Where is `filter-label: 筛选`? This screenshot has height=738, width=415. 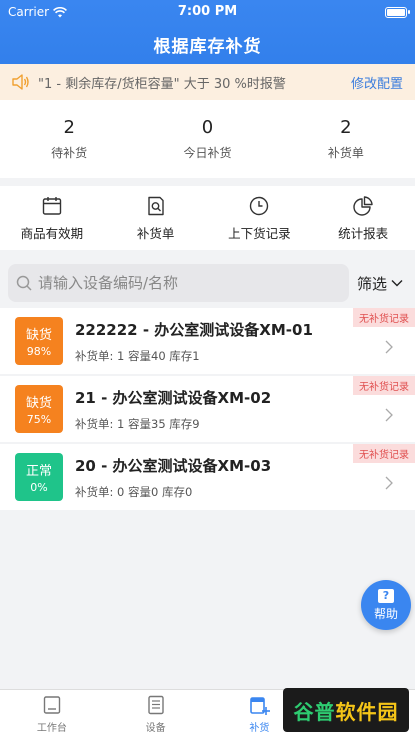 filter-label: 筛选 is located at coordinates (371, 283).